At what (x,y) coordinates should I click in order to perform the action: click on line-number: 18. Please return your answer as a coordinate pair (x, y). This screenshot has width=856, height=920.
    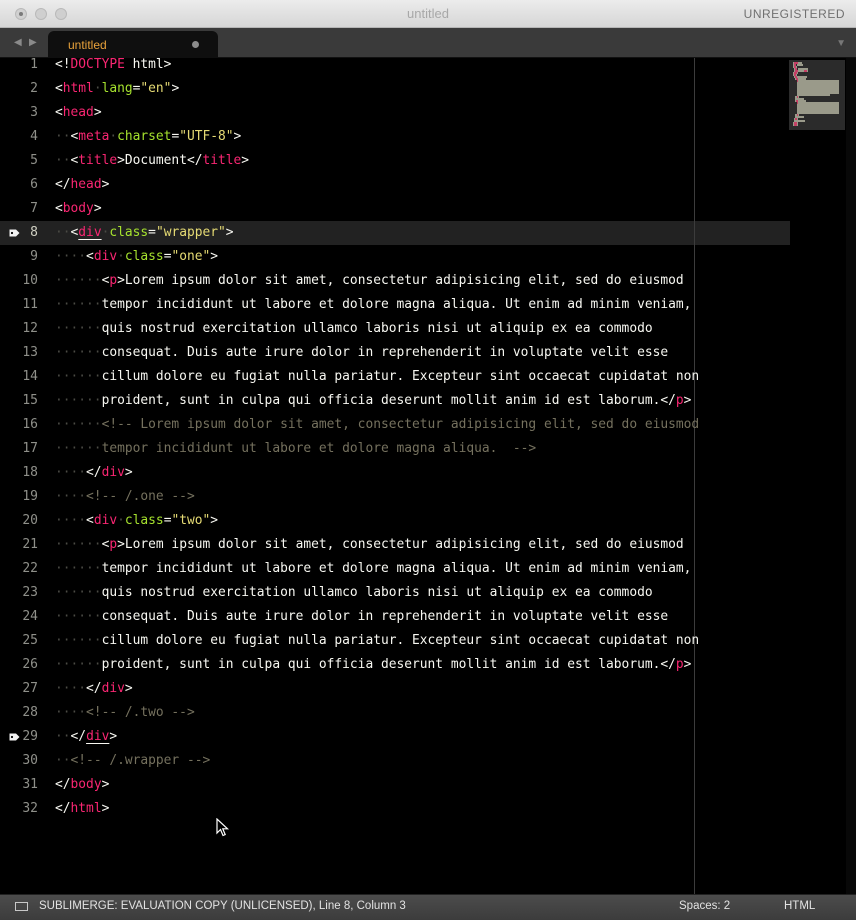
    Looking at the image, I should click on (19, 473).